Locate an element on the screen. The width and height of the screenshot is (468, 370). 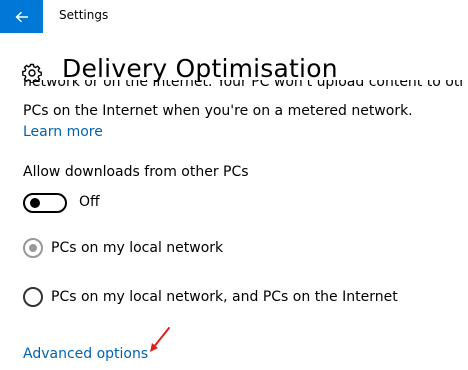
page-title: Delivery Optimisation is located at coordinates (200, 68).